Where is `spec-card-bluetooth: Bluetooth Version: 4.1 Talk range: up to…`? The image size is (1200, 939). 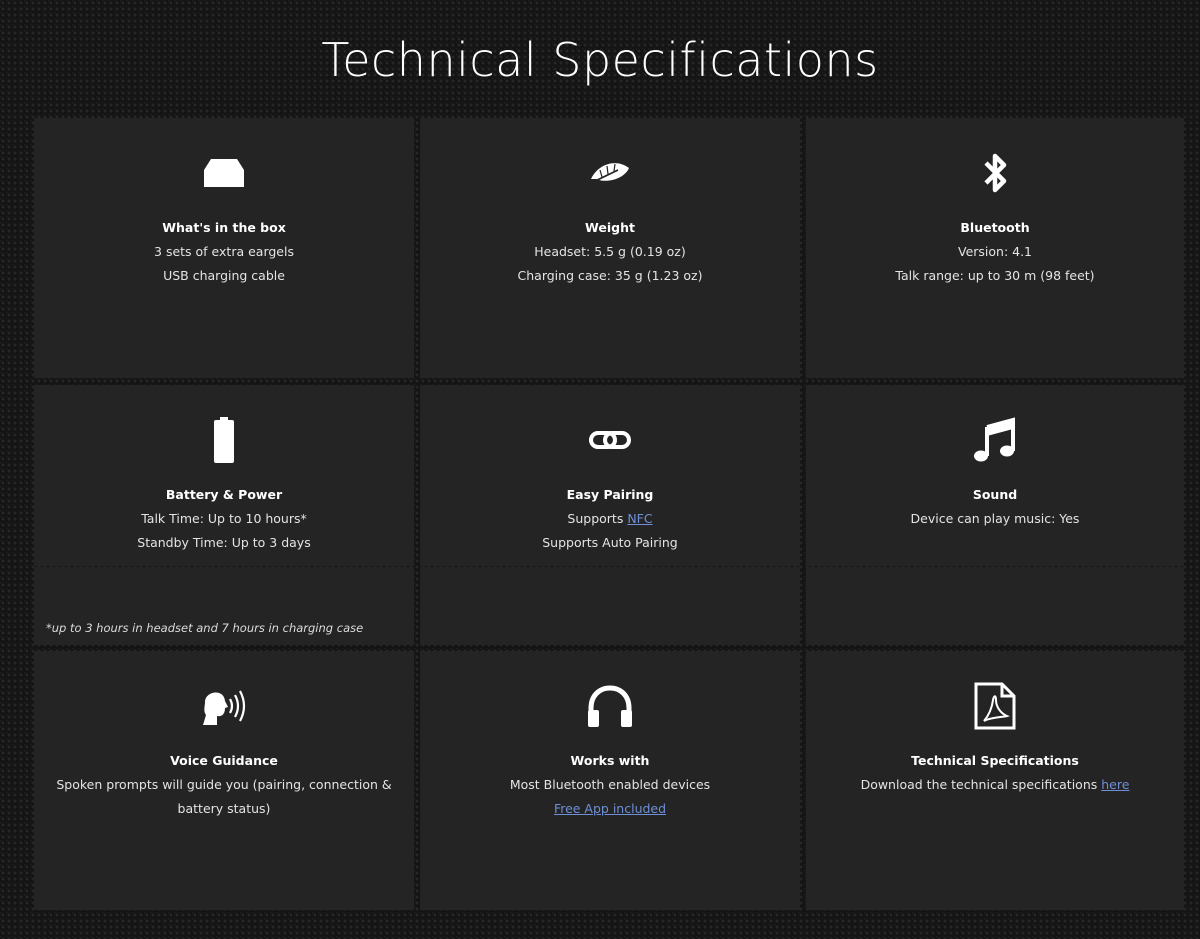 spec-card-bluetooth: Bluetooth Version: 4.1 Talk range: up to… is located at coordinates (995, 248).